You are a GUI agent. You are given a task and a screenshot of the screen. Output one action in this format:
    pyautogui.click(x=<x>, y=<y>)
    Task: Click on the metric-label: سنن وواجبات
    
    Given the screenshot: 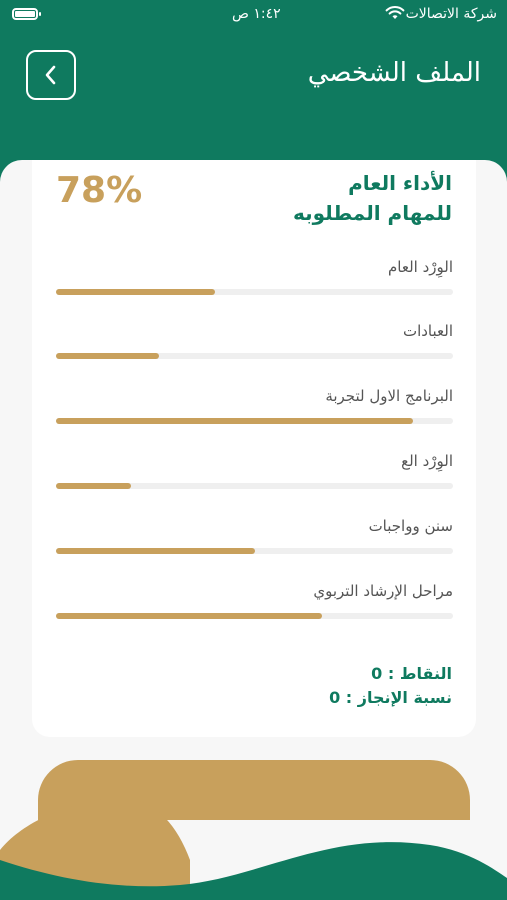 What is the action you would take?
    pyautogui.click(x=410, y=526)
    